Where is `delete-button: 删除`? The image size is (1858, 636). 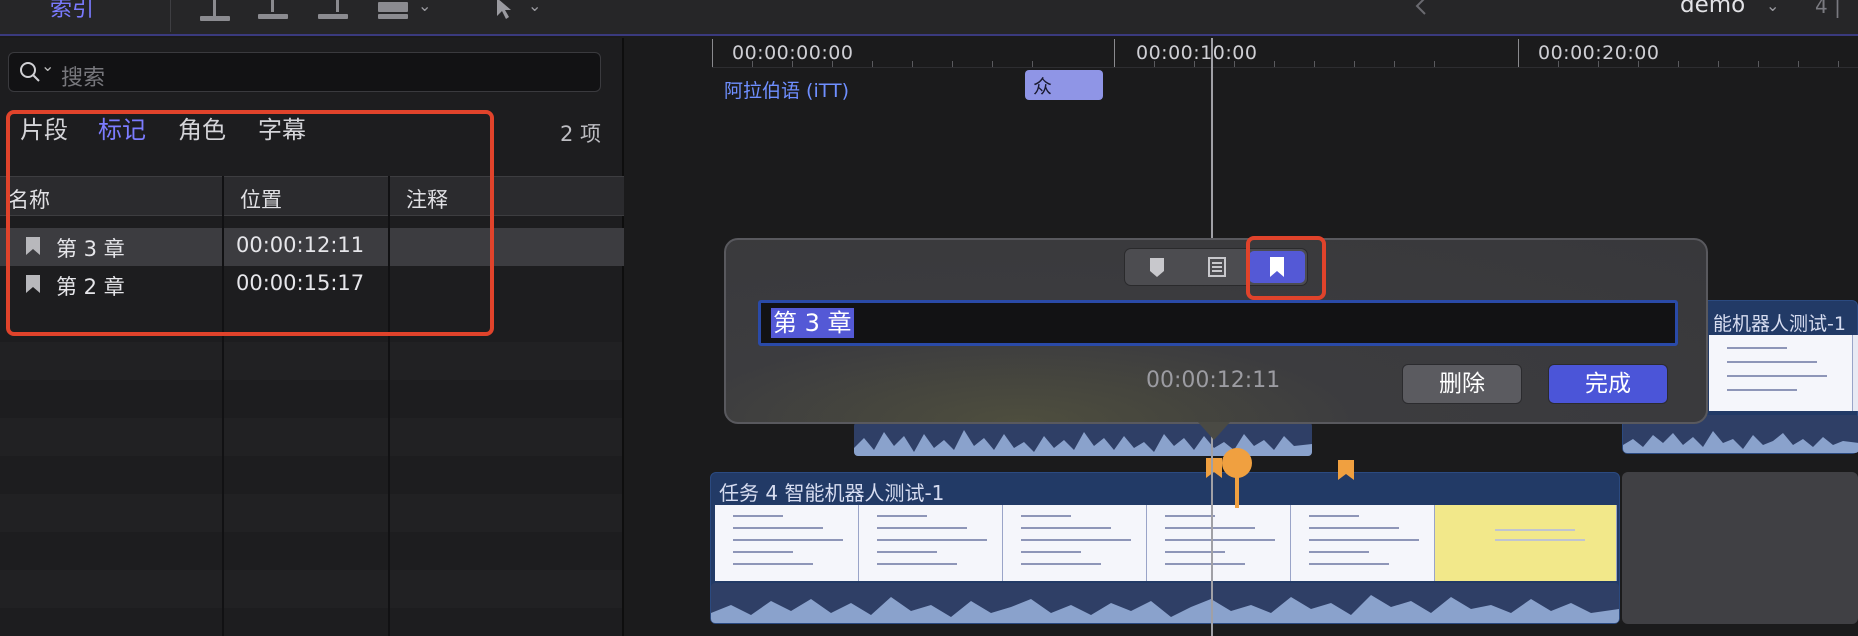
delete-button: 删除 is located at coordinates (1462, 384).